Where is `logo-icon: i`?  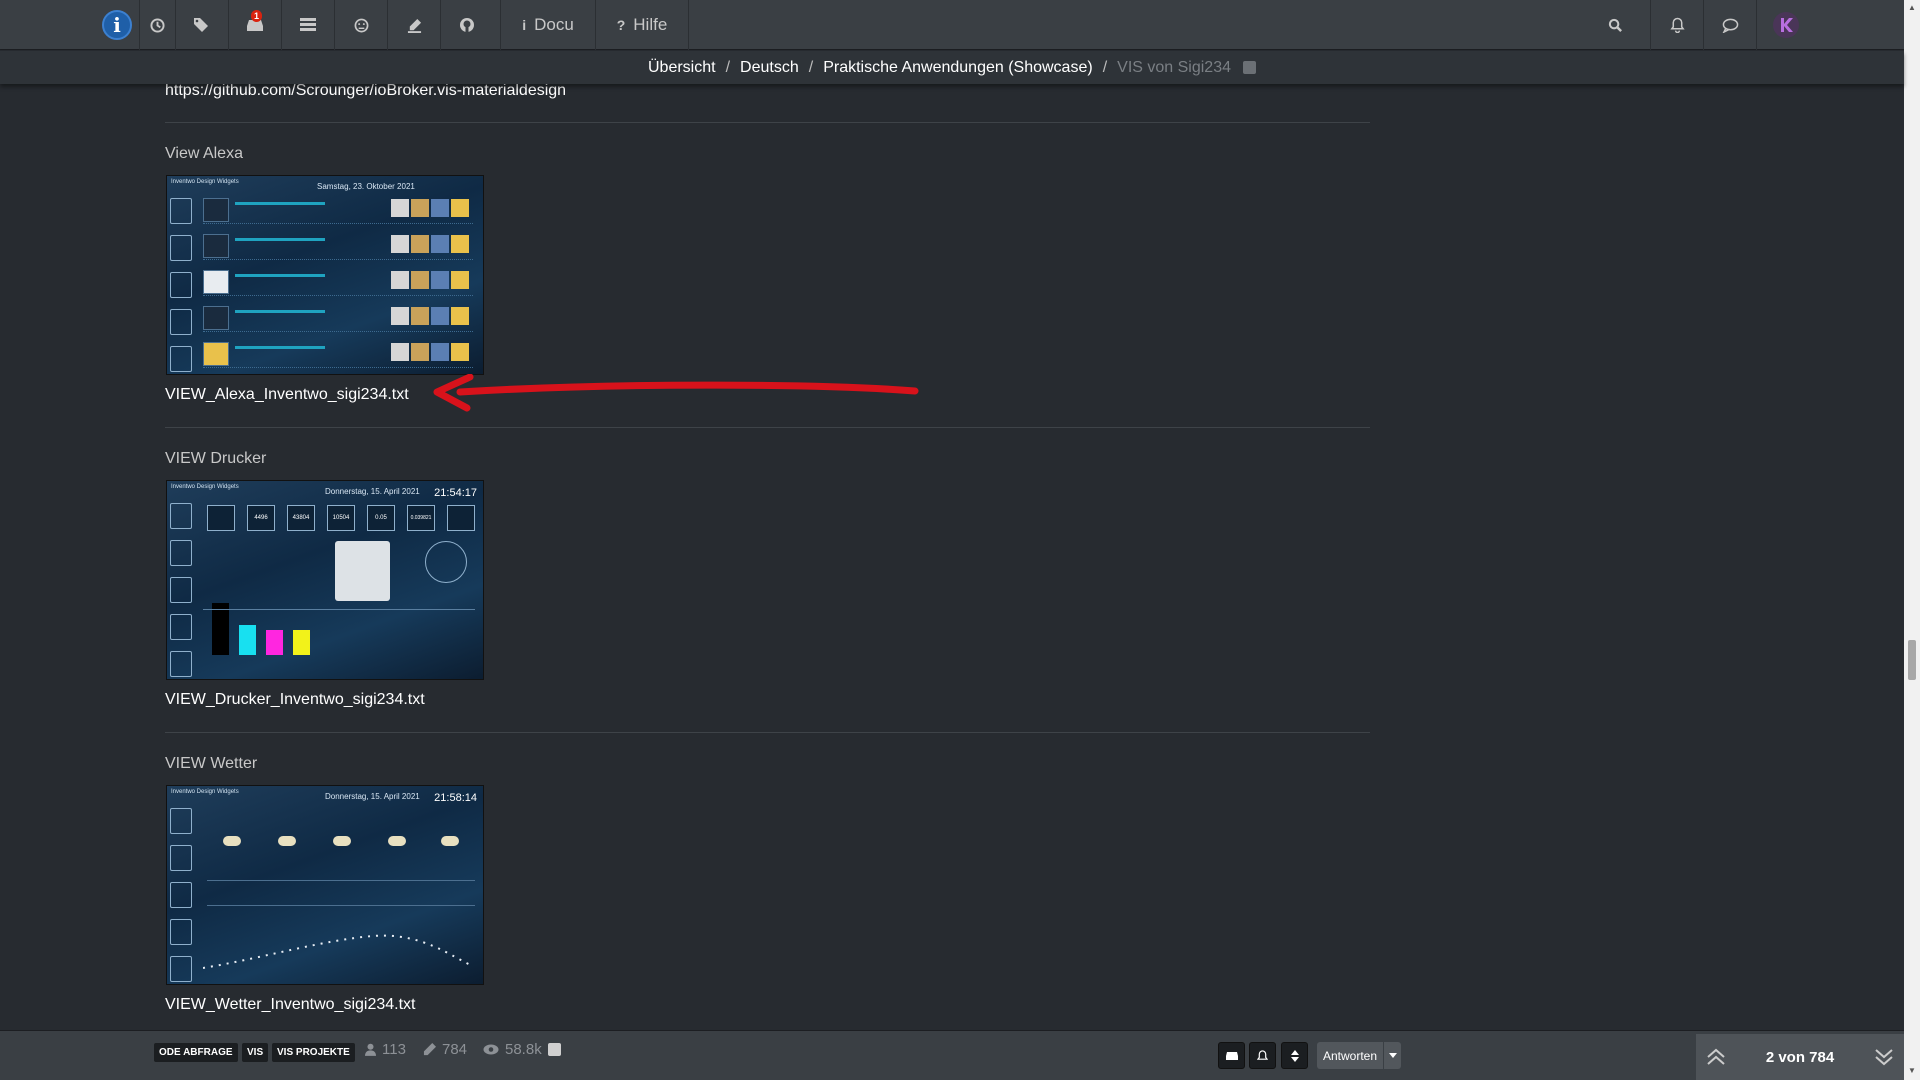 logo-icon: i is located at coordinates (117, 25).